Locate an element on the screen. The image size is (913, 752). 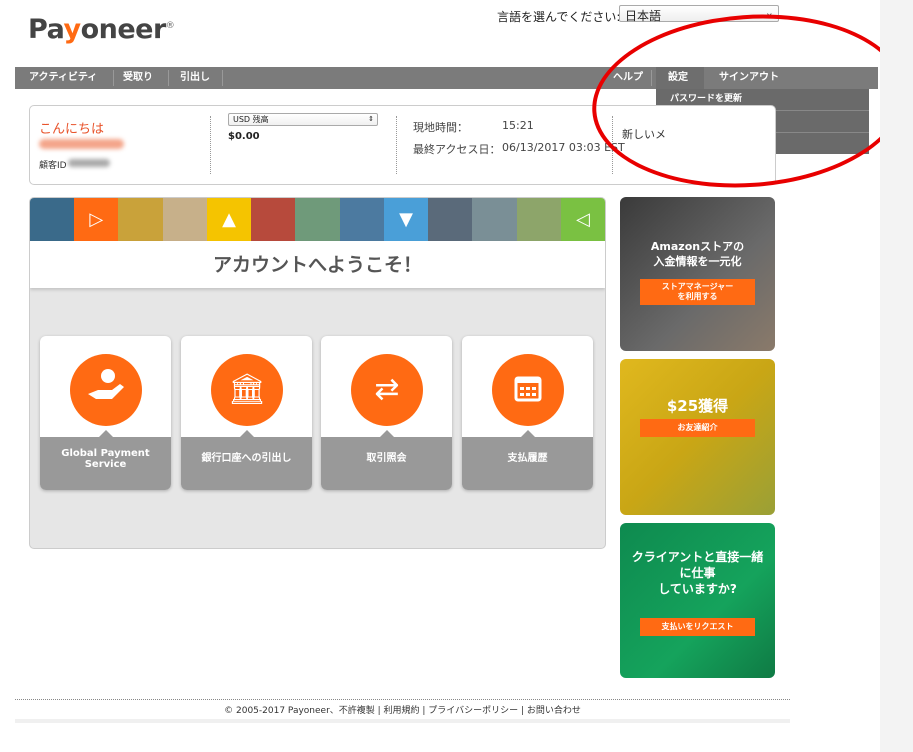
banner-photo-pyramids is located at coordinates (184, 219).